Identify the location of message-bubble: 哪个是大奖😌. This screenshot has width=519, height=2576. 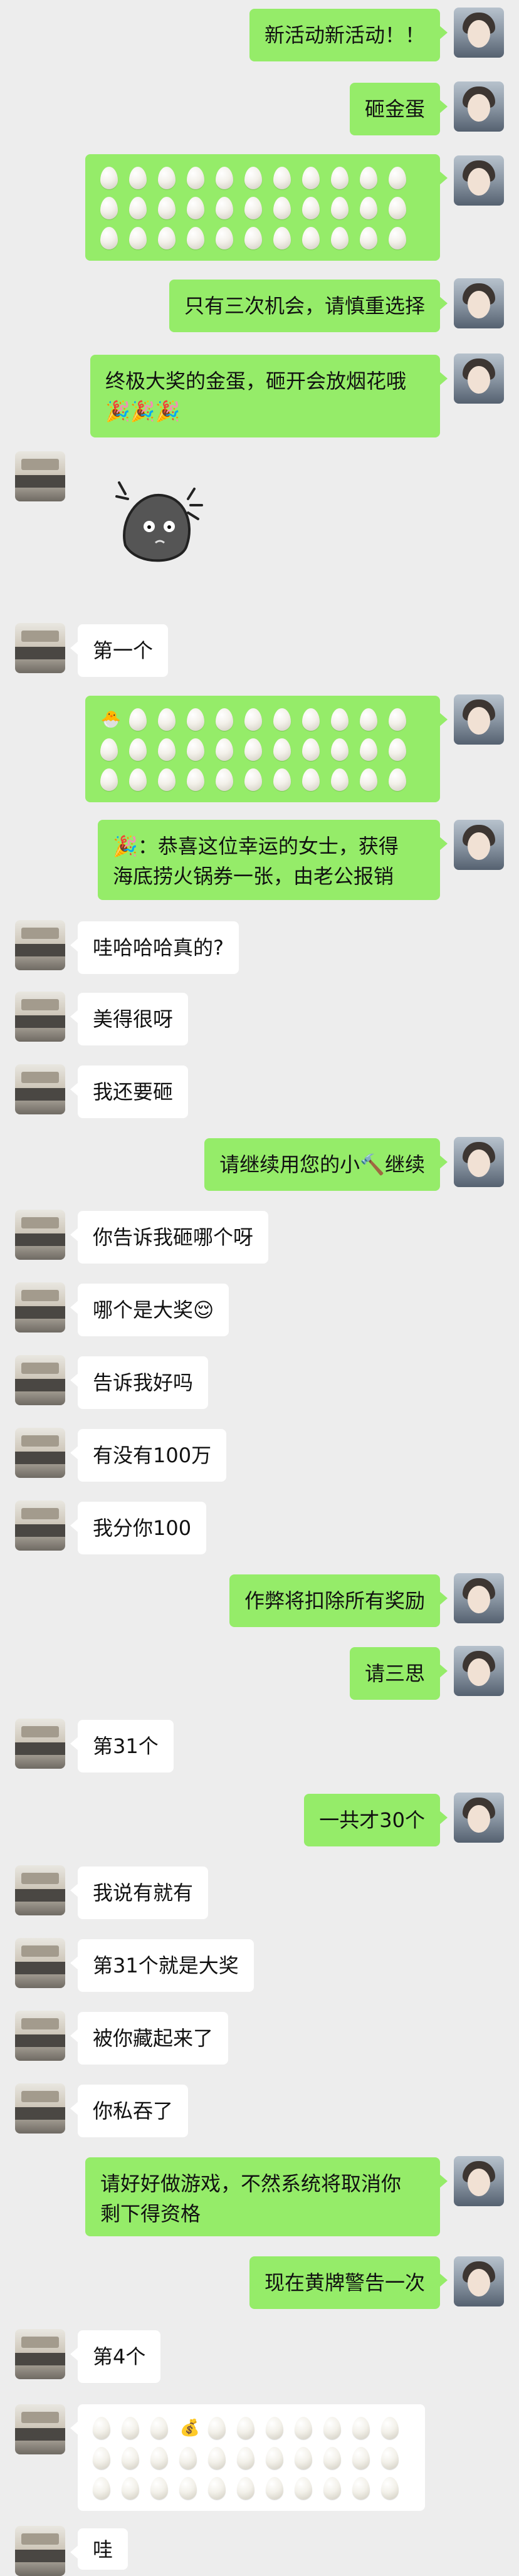
(149, 1310).